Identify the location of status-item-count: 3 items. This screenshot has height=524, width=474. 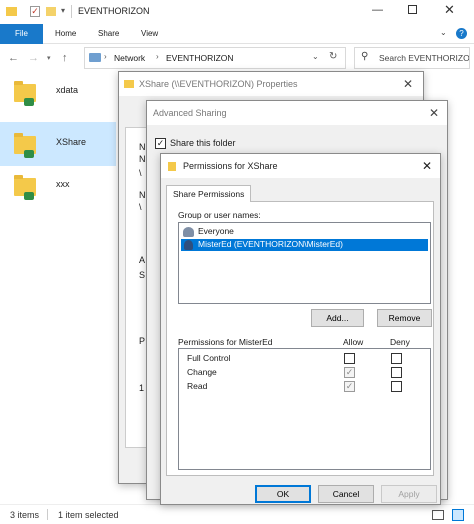
(25, 515).